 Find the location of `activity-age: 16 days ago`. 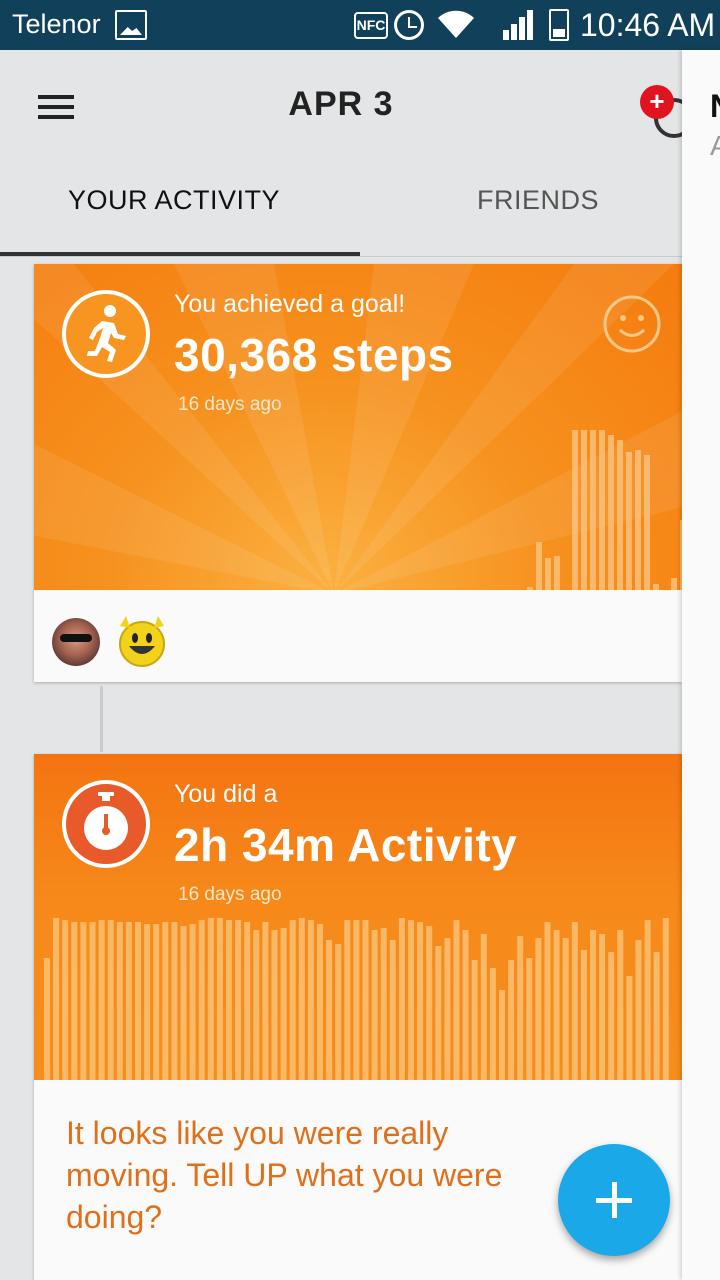

activity-age: 16 days ago is located at coordinates (230, 894).